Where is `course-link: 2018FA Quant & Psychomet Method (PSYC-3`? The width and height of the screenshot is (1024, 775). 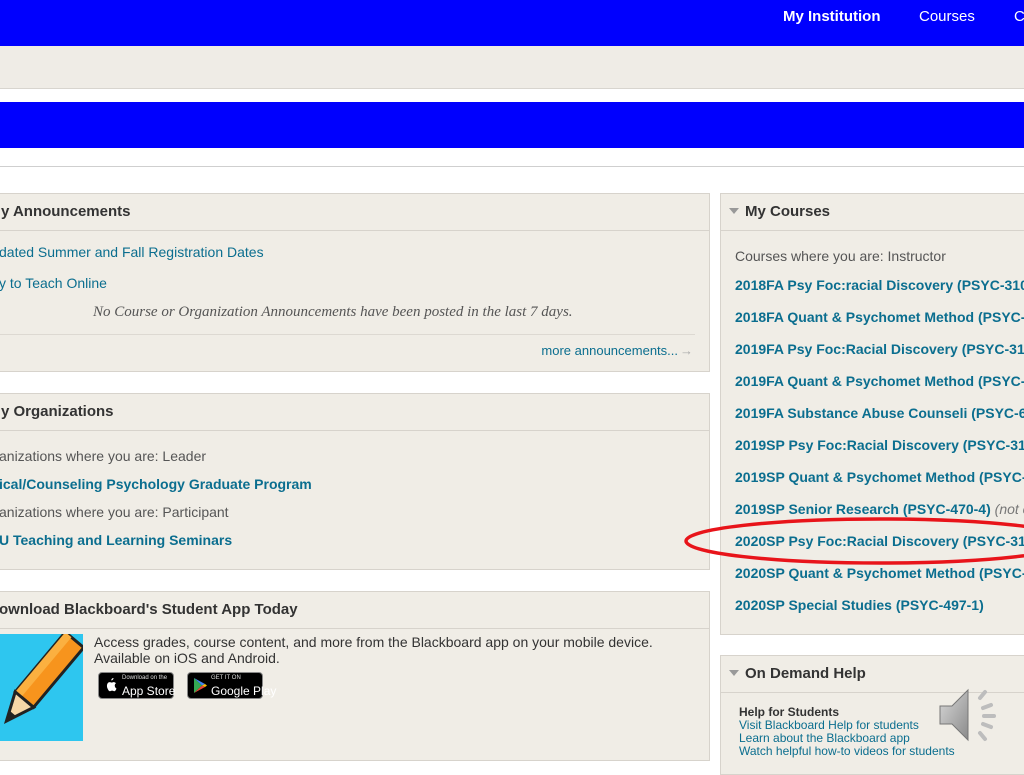
course-link: 2018FA Quant & Psychomet Method (PSYC-3 is located at coordinates (879, 317).